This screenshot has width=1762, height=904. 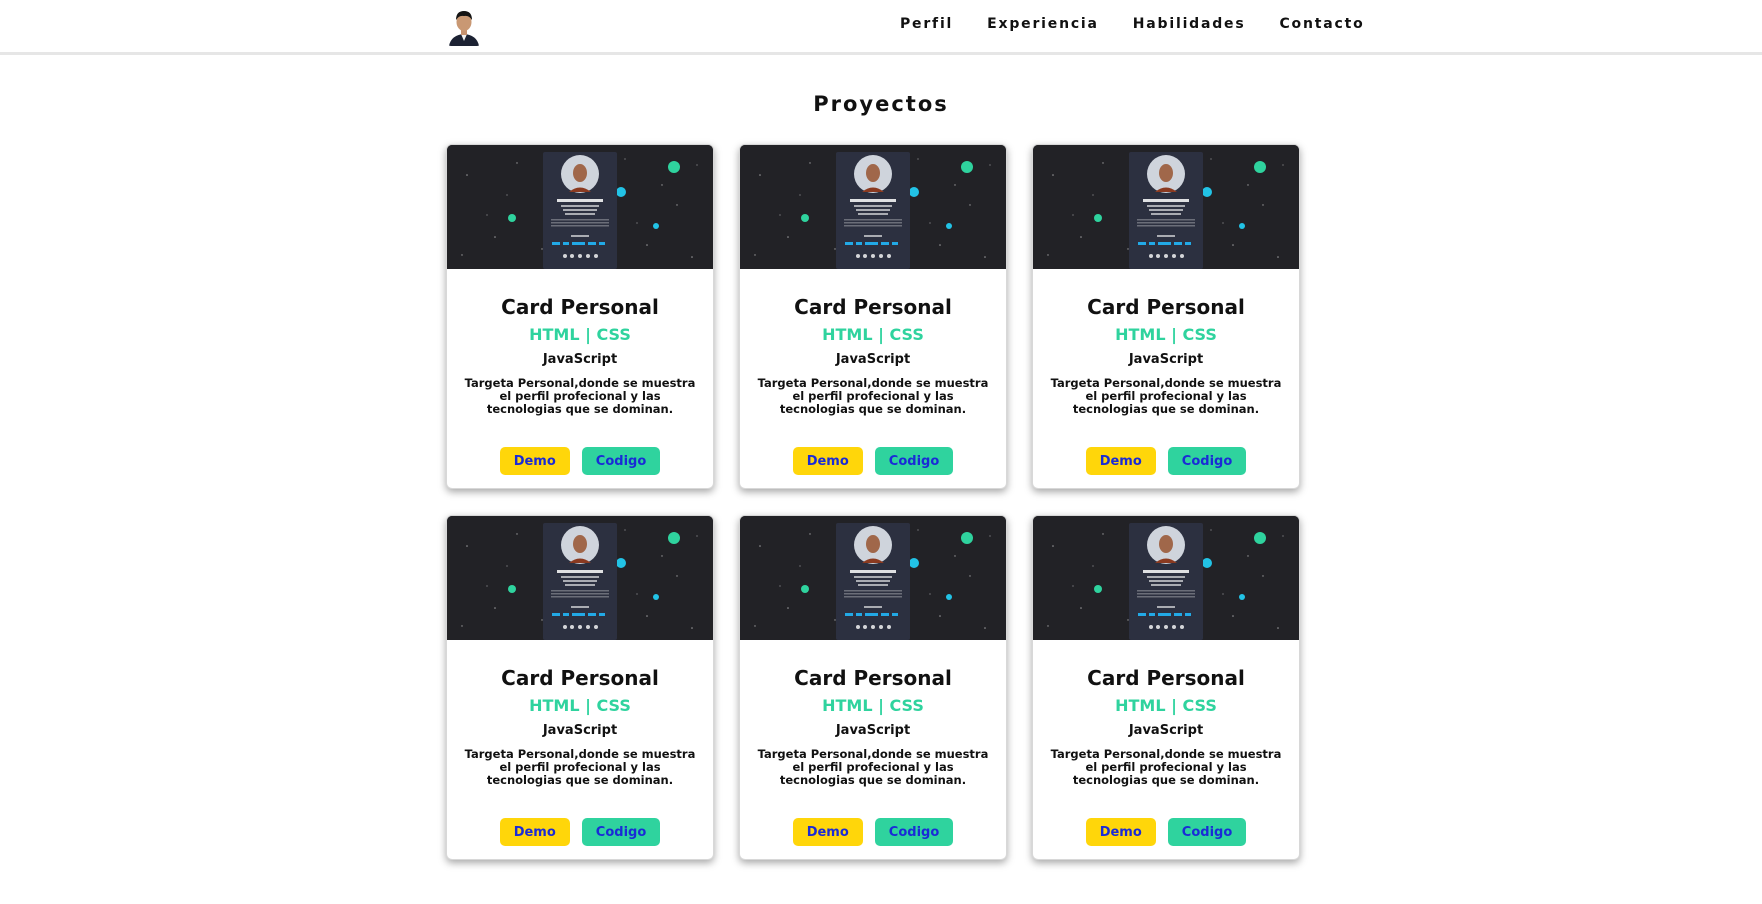 I want to click on main-nav: Perfil Experiencia Habilidades Contacto, so click(x=1132, y=24).